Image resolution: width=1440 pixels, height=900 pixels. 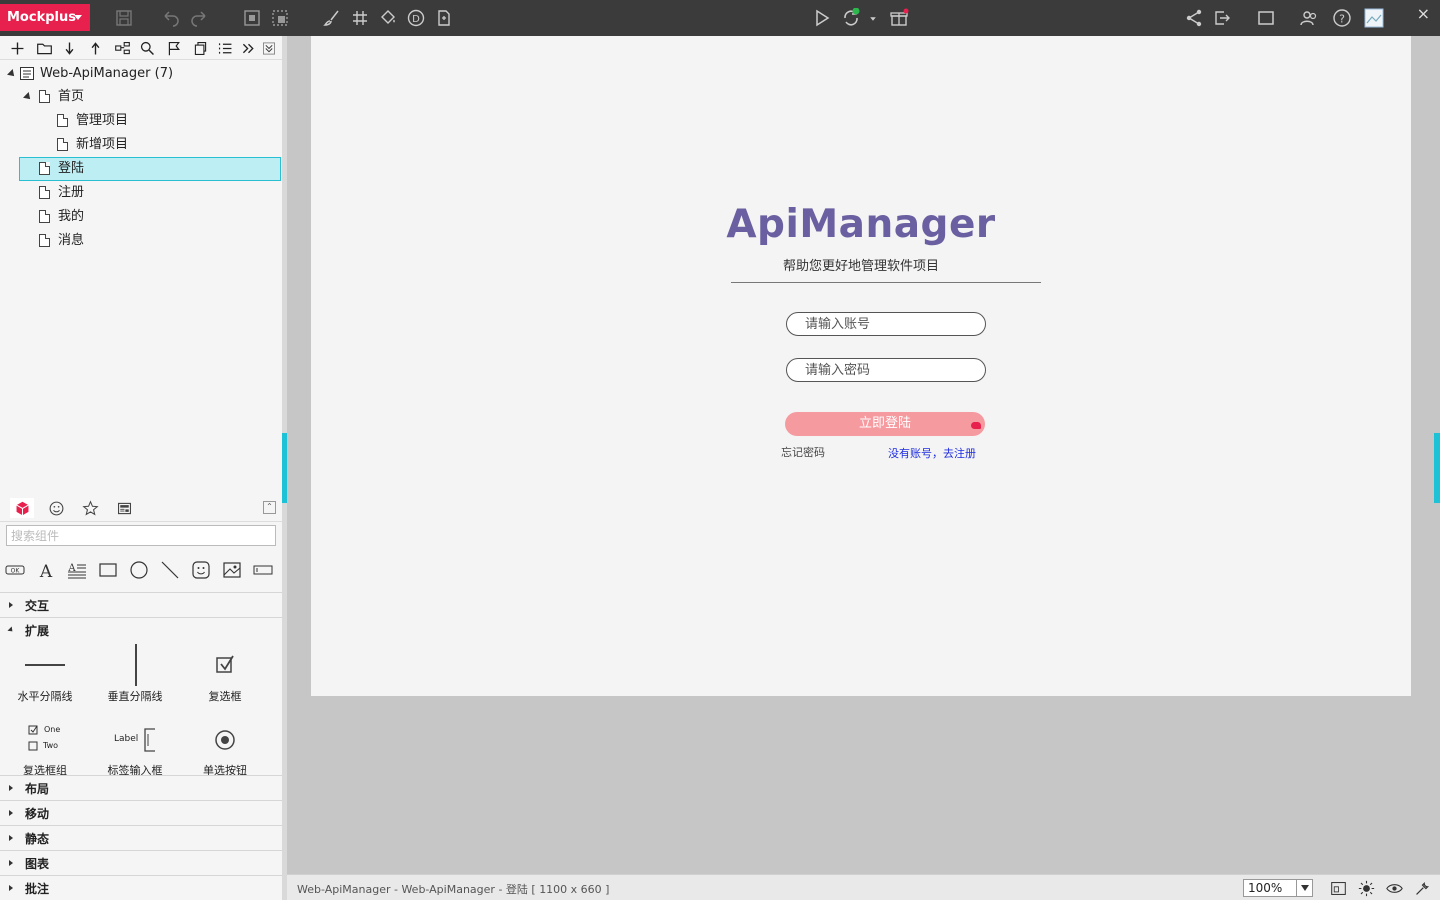 I want to click on ok-button-icon: OK, so click(x=15, y=570).